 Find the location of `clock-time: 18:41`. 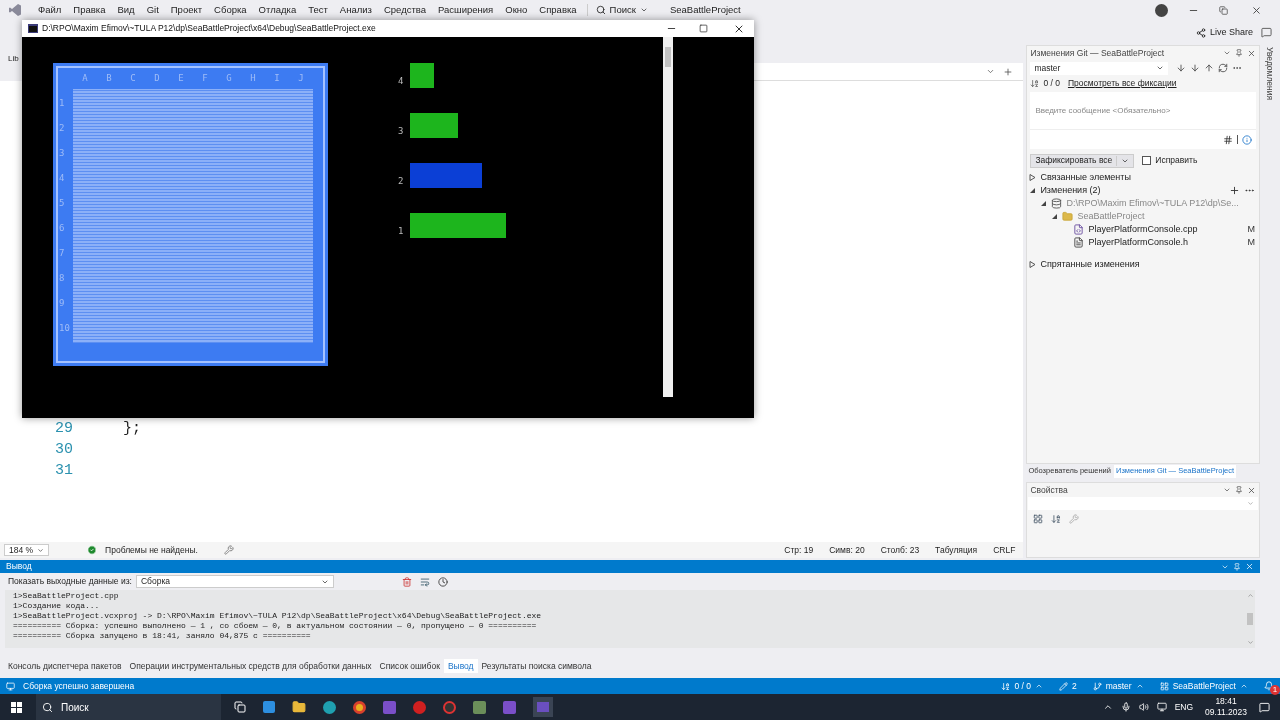

clock-time: 18:41 is located at coordinates (1226, 701).